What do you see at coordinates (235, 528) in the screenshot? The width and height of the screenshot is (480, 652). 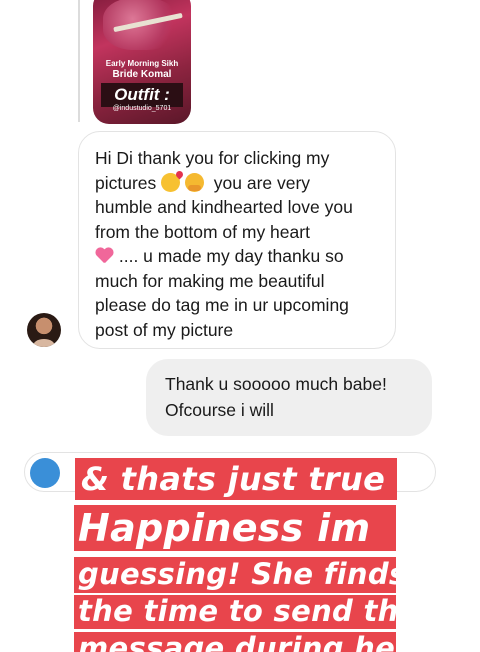 I see `caption-line-2: Happiness im` at bounding box center [235, 528].